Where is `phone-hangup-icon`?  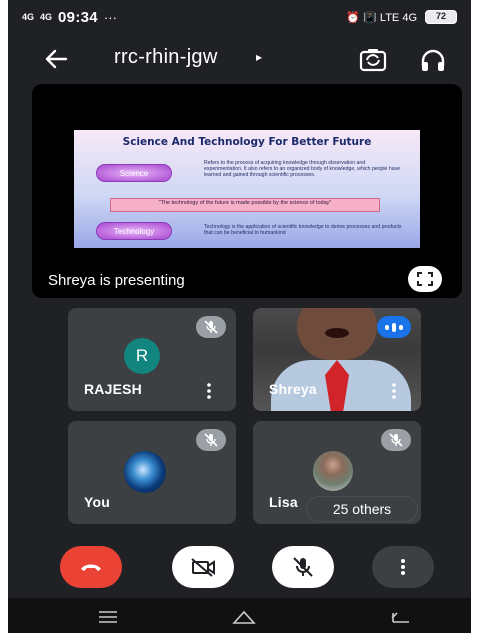 phone-hangup-icon is located at coordinates (91, 567).